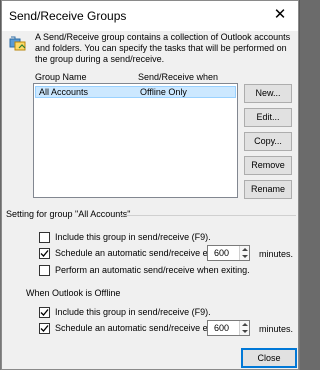 The image size is (320, 370). Describe the element at coordinates (44, 270) in the screenshot. I see `exit-send-receive-checkbox` at that location.